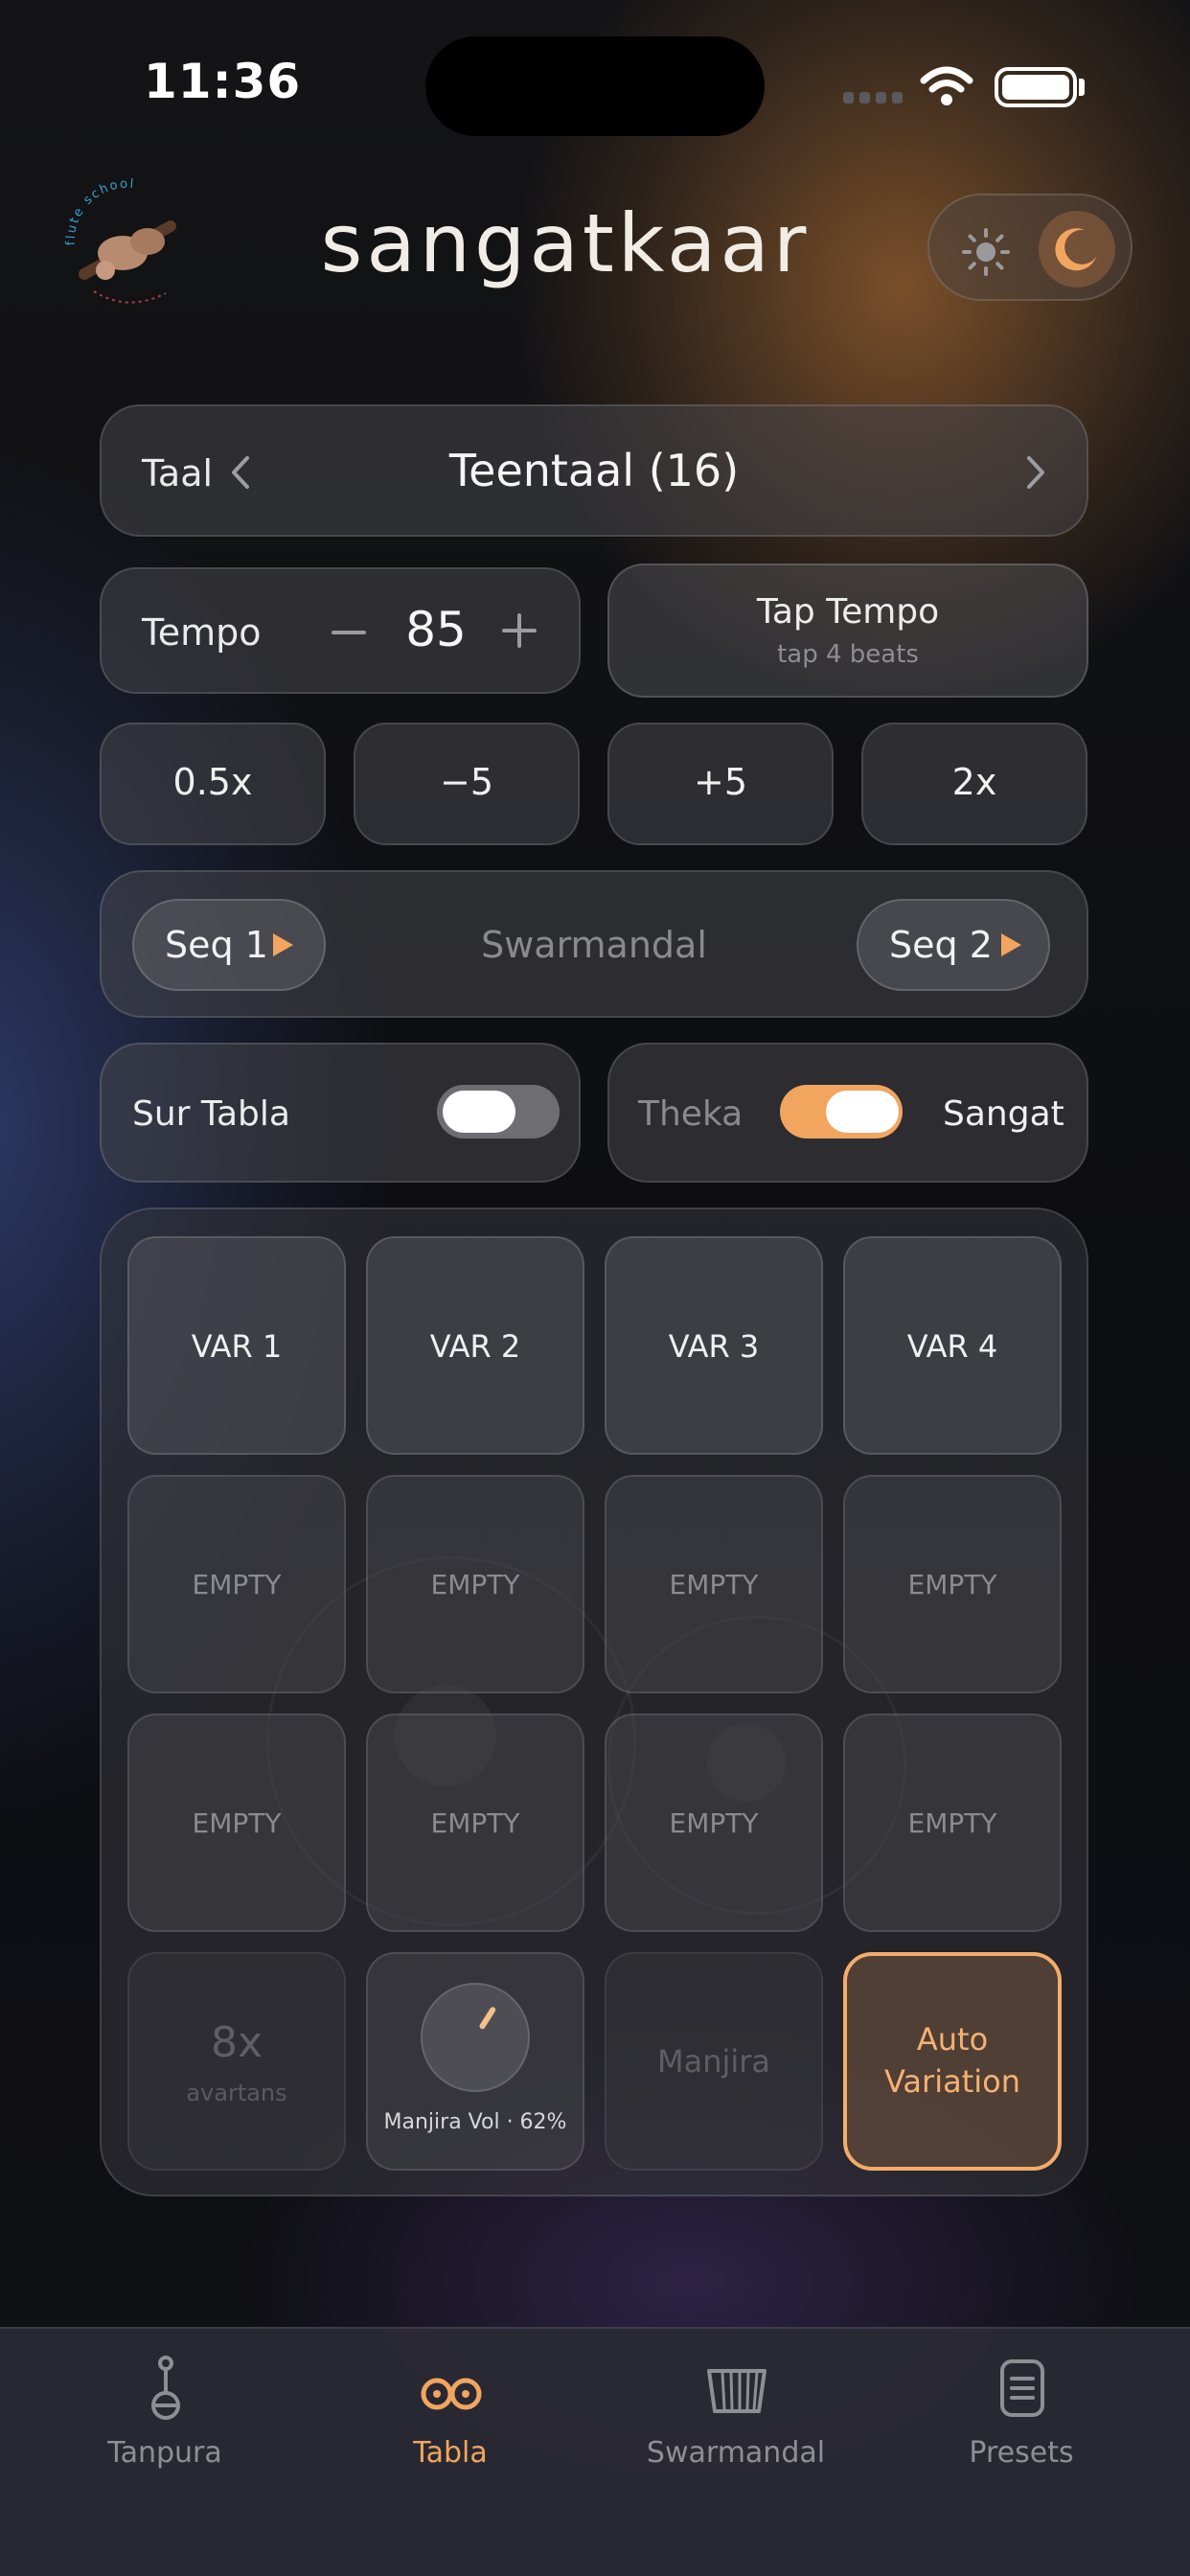 This screenshot has height=2576, width=1190. Describe the element at coordinates (164, 2453) in the screenshot. I see `tab-tanpura-label: Tanpura` at that location.